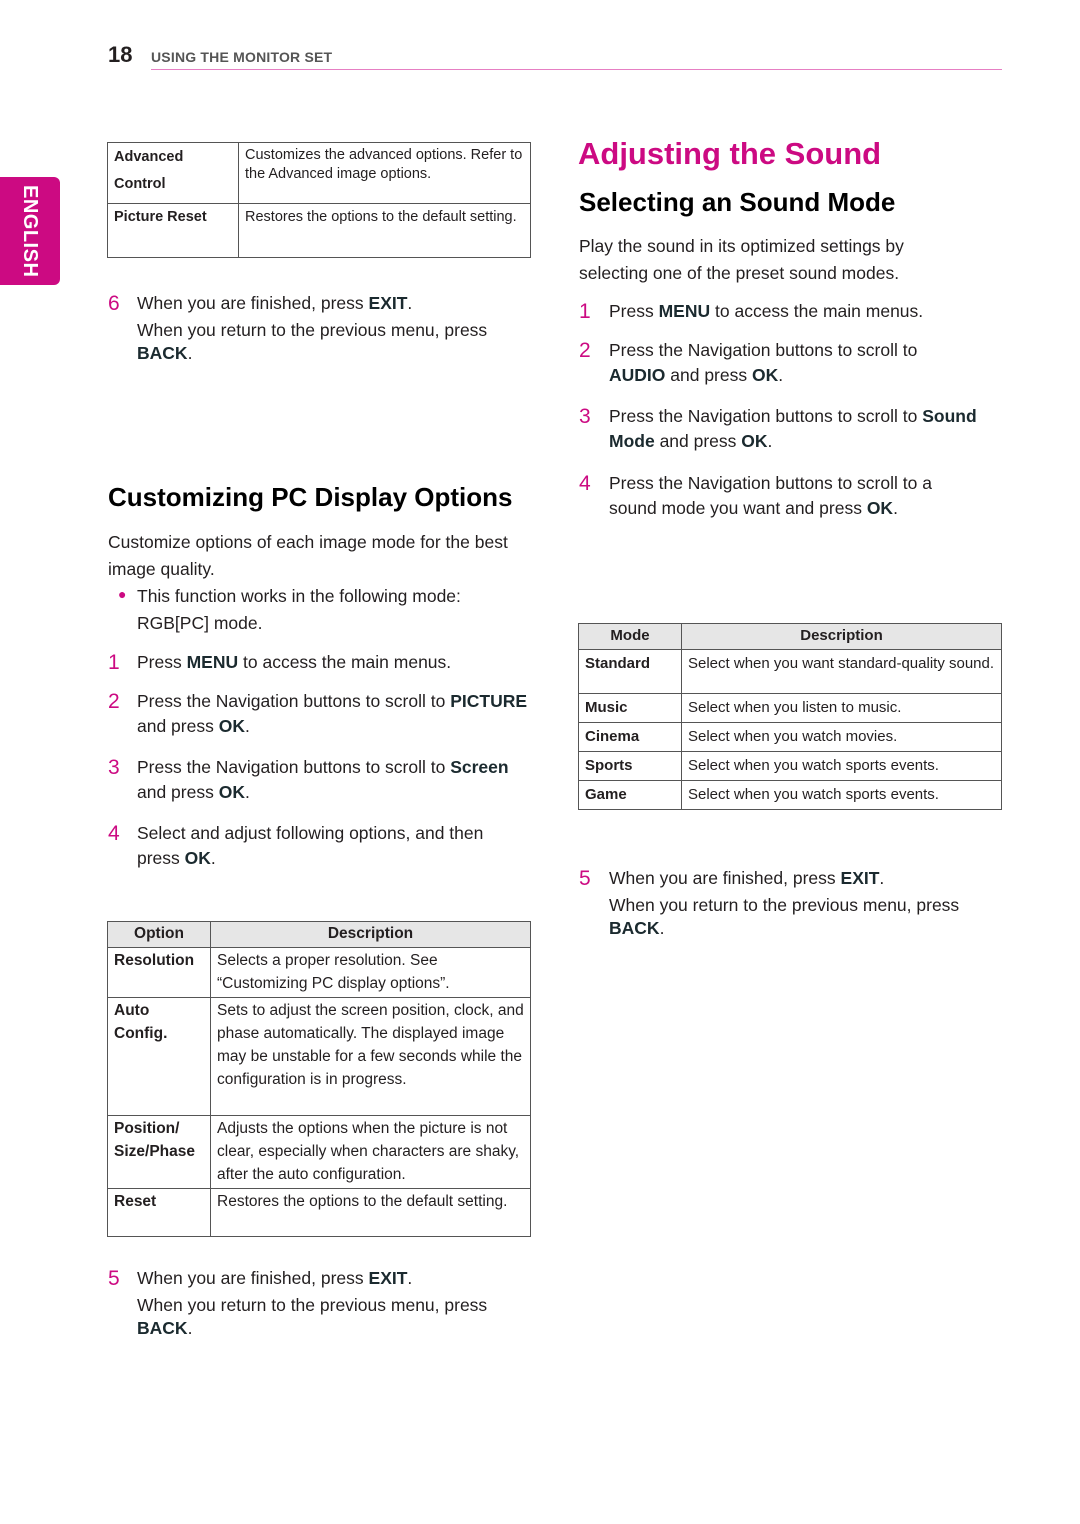 Image resolution: width=1080 pixels, height=1524 pixels. What do you see at coordinates (242, 57) in the screenshot?
I see `running-header: USING THE MONITOR SET` at bounding box center [242, 57].